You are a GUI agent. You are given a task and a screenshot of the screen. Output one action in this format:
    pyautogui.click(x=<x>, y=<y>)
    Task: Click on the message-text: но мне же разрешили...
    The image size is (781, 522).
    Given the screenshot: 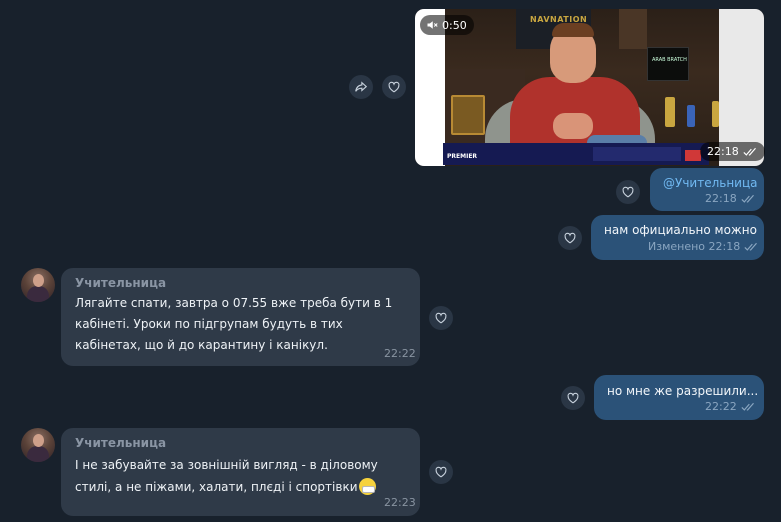 What is the action you would take?
    pyautogui.click(x=683, y=391)
    